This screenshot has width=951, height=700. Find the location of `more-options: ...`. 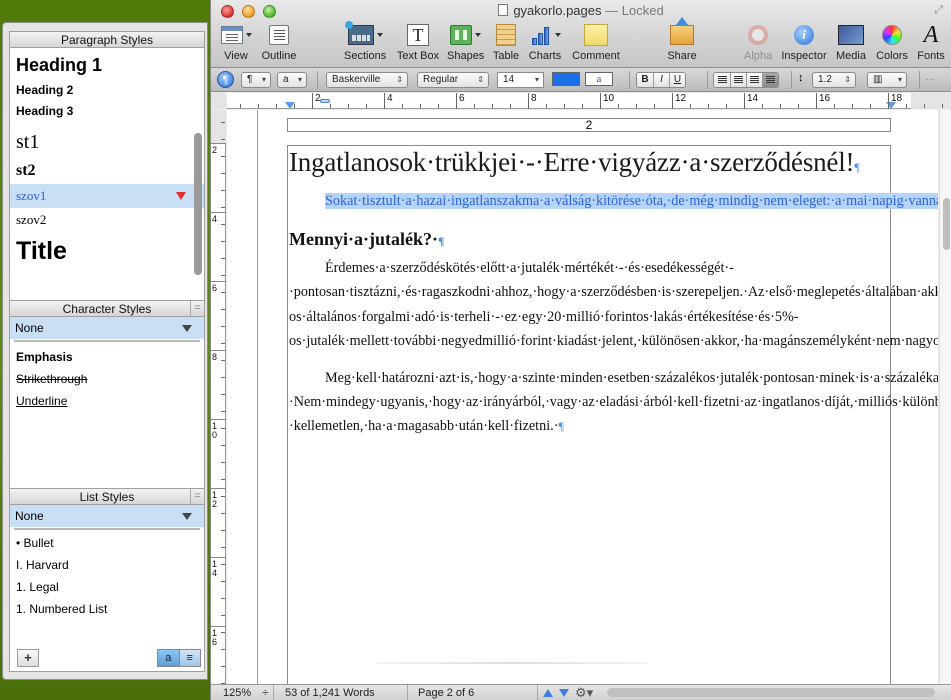

more-options: ... is located at coordinates (930, 77).